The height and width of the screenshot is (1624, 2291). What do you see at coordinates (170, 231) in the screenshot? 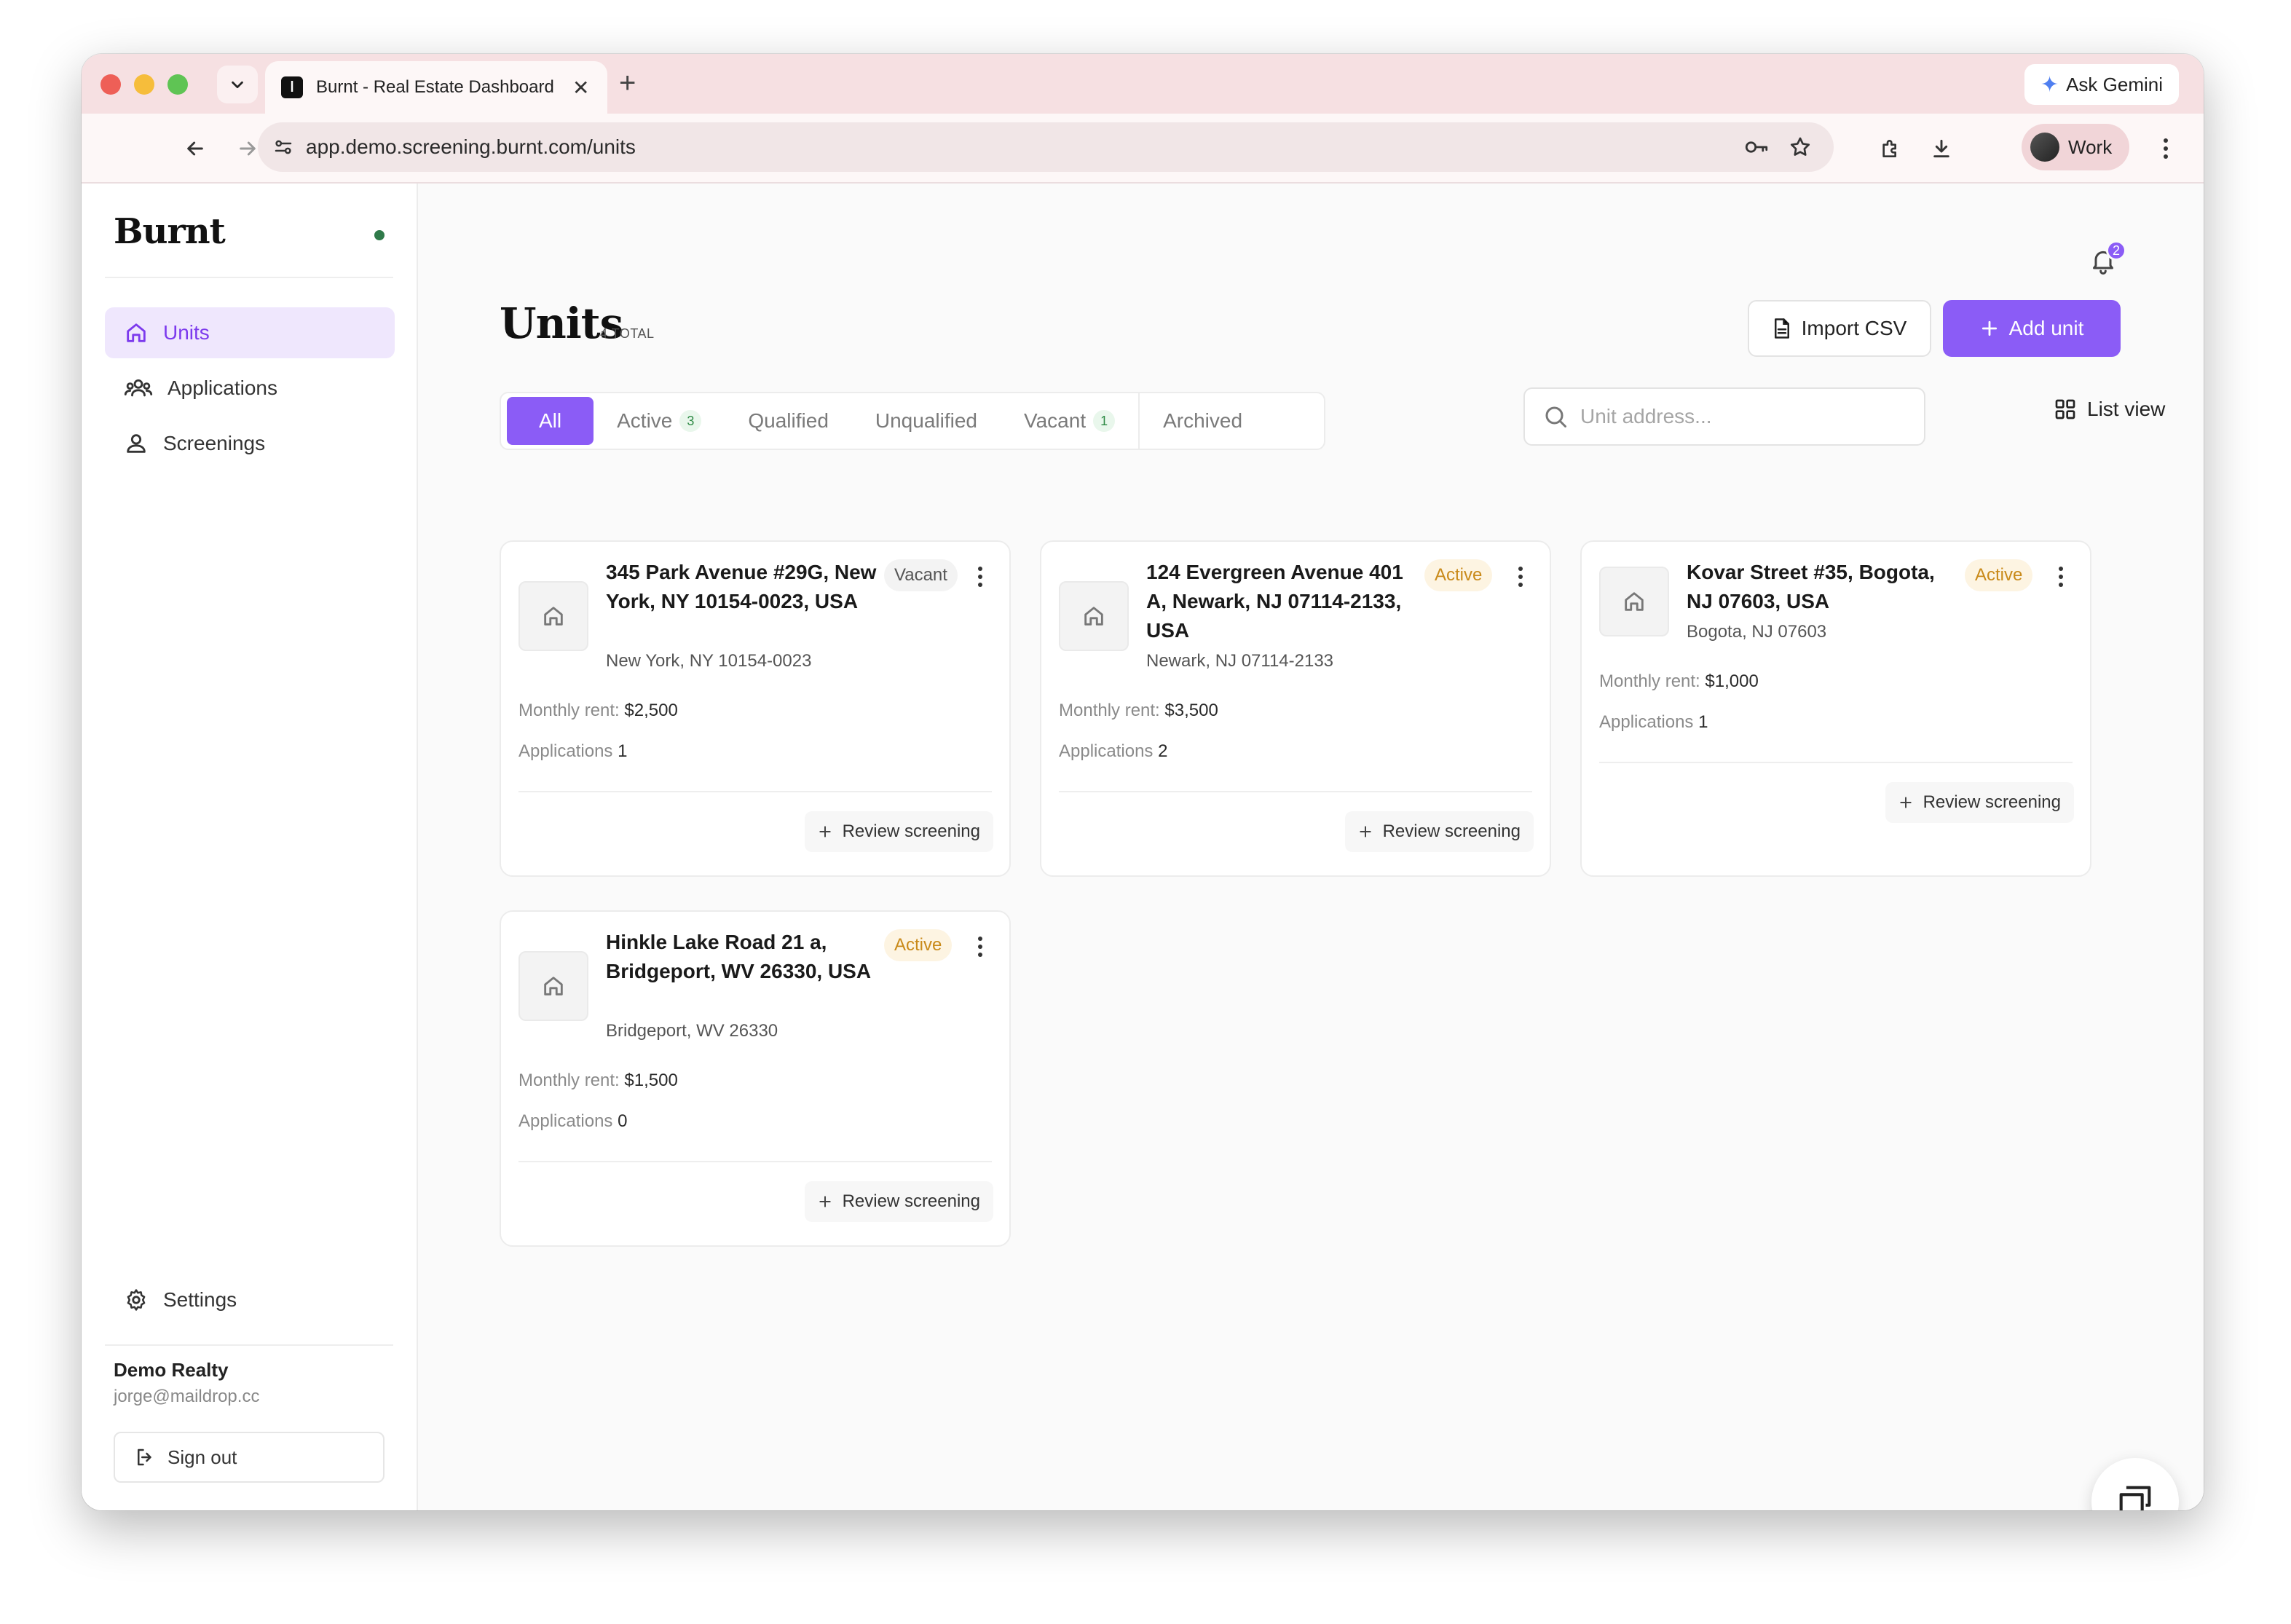
I see `brand-logo: Burnt` at bounding box center [170, 231].